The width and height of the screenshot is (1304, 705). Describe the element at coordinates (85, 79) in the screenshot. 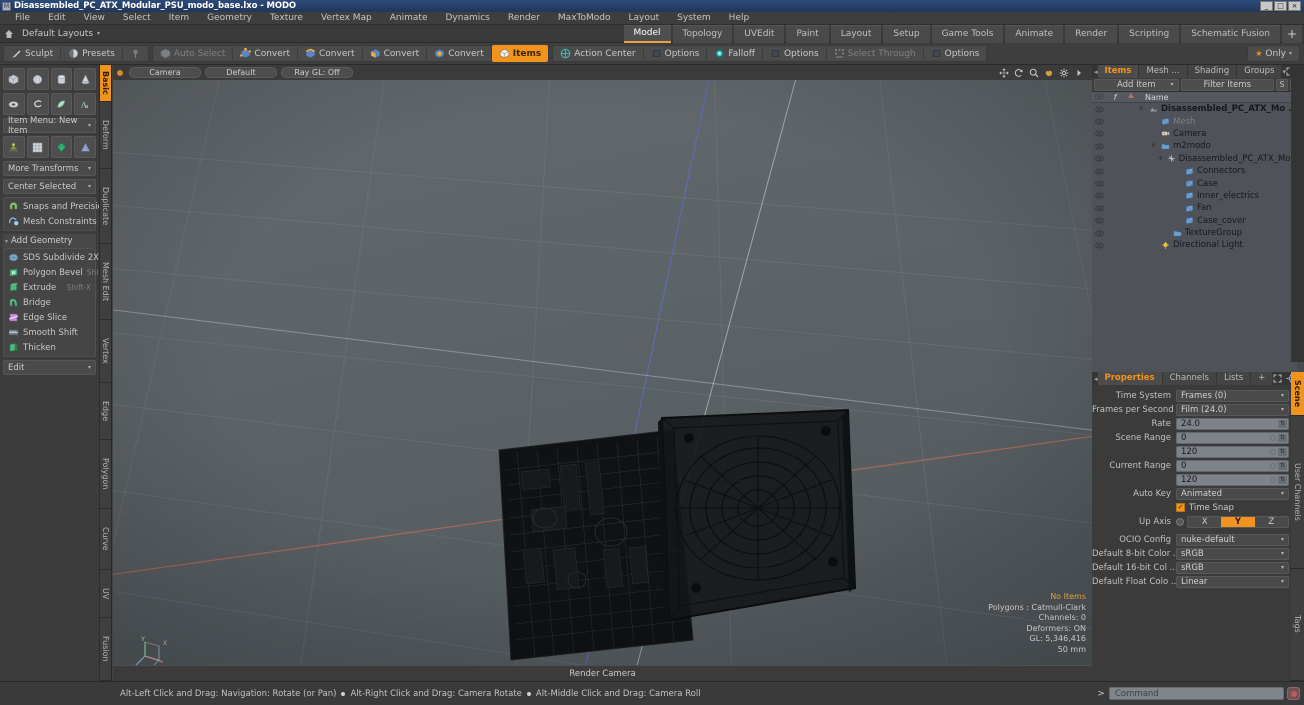

I see `cone-icon` at that location.